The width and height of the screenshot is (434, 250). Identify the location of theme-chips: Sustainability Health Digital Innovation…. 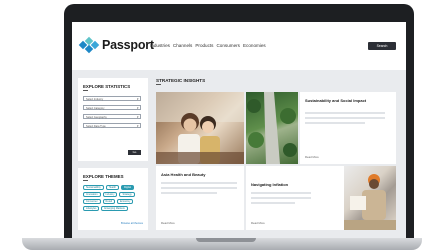
(114, 198).